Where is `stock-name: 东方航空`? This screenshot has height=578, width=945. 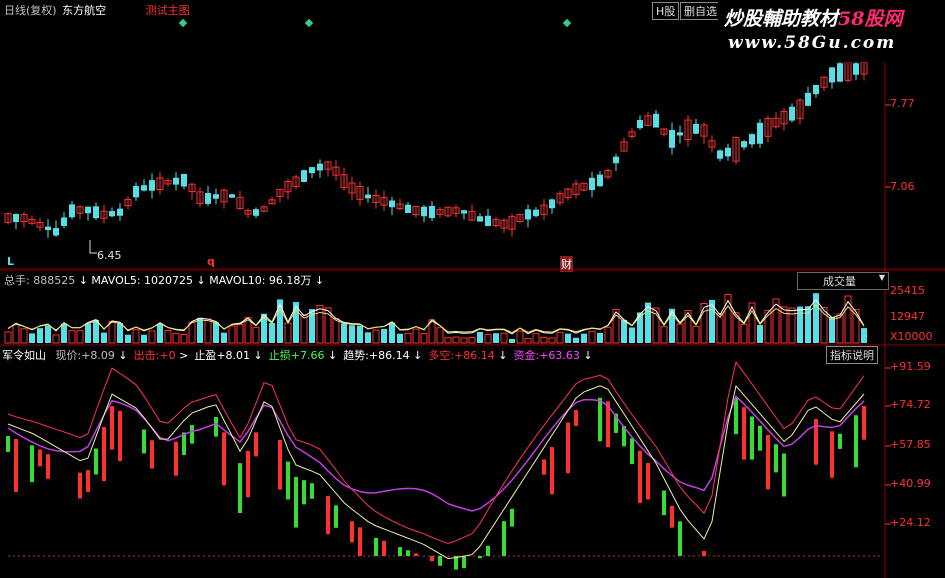
stock-name: 东方航空 is located at coordinates (84, 10).